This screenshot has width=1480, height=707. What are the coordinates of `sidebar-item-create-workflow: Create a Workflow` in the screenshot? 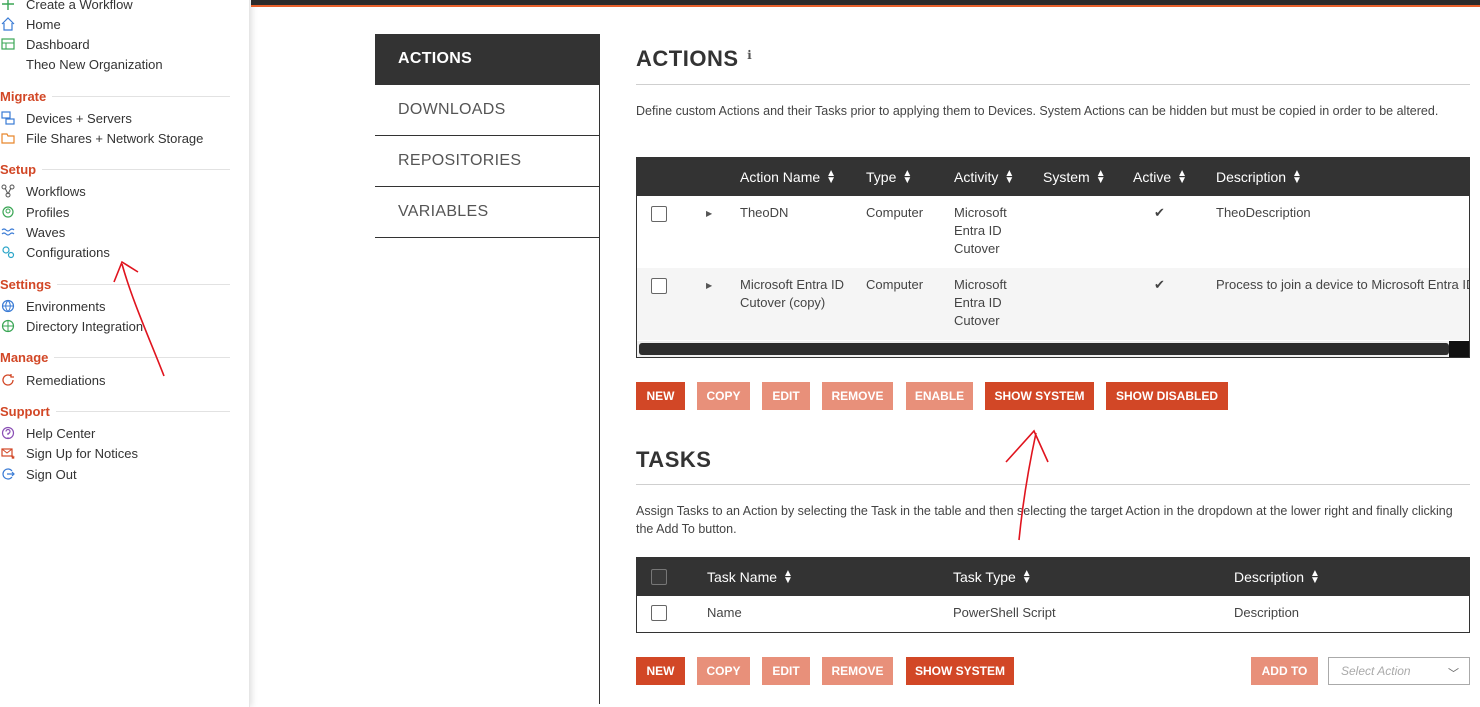 It's located at (66, 7).